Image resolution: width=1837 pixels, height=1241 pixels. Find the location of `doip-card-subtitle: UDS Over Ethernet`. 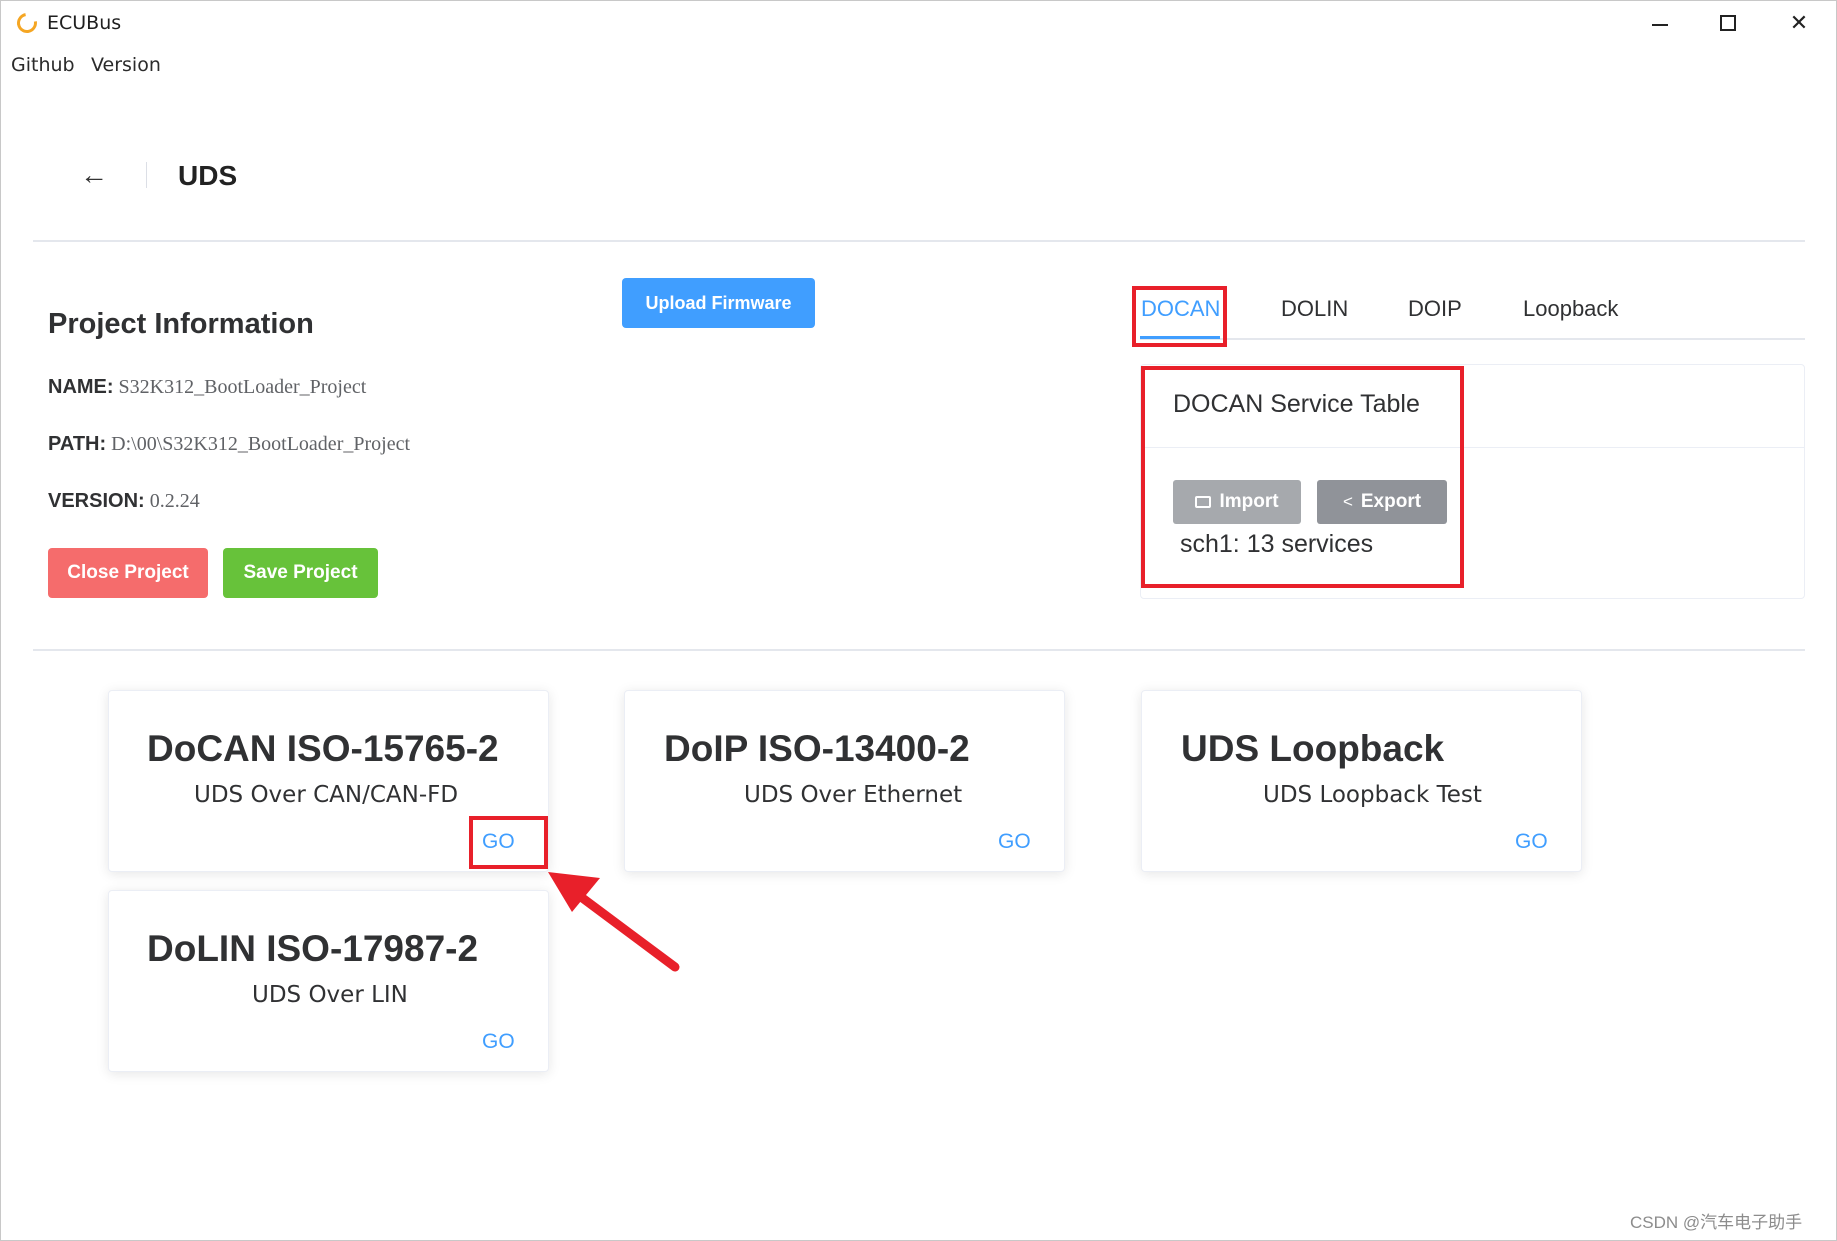

doip-card-subtitle: UDS Over Ethernet is located at coordinates (853, 795).